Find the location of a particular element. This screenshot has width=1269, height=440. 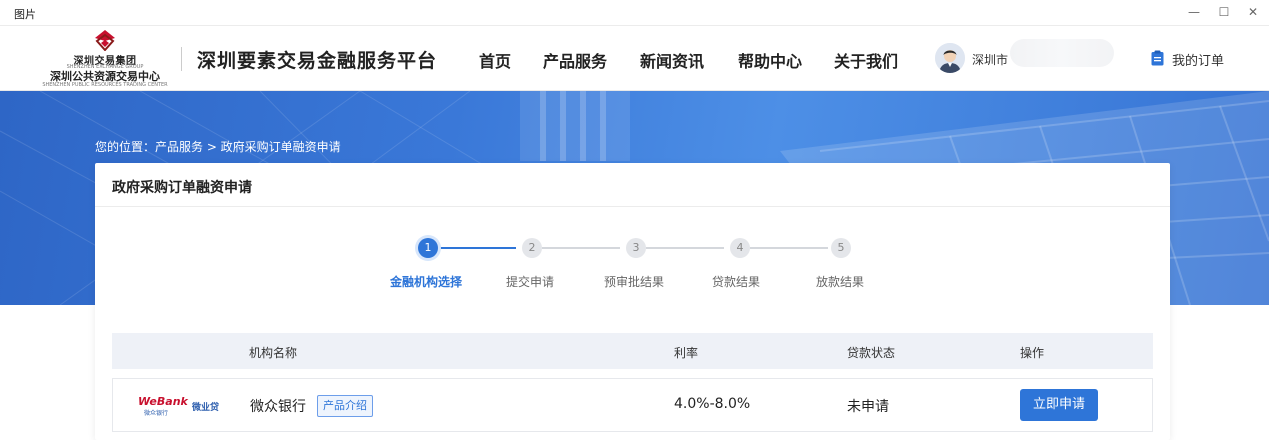

col-institution: 机构名称 is located at coordinates (273, 353).